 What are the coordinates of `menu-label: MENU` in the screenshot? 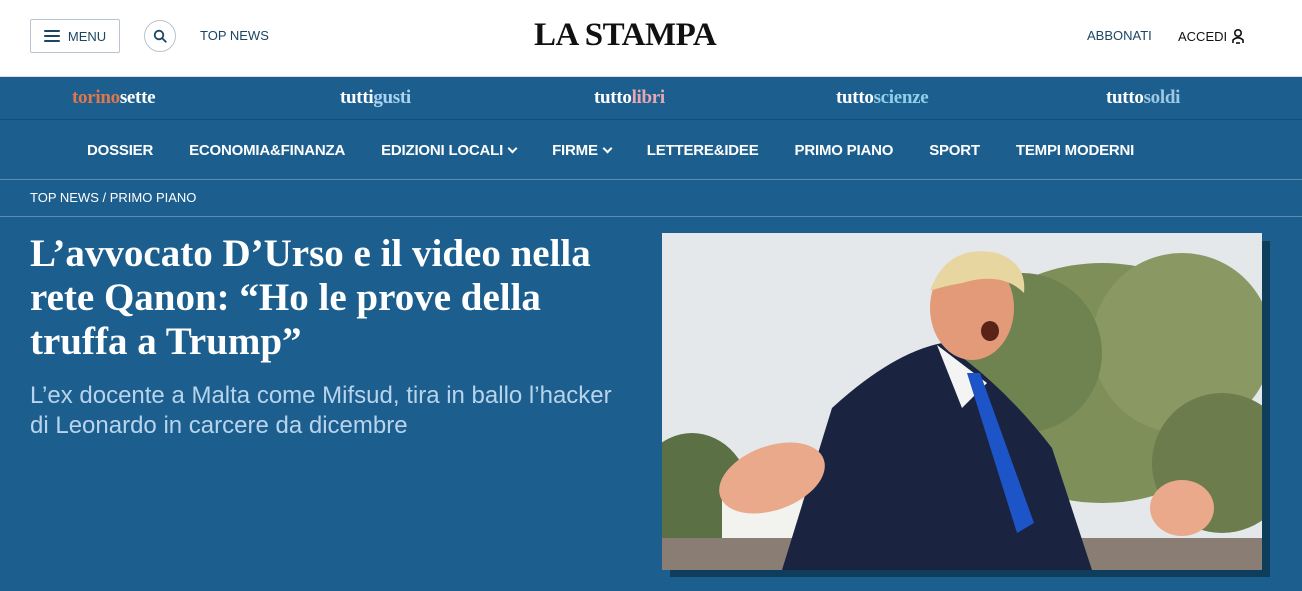 It's located at (87, 36).